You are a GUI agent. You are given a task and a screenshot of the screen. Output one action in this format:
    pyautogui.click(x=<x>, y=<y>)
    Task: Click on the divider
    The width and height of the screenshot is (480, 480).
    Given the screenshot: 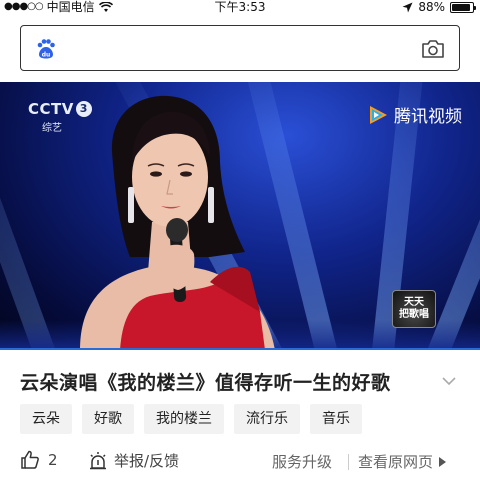 What is the action you would take?
    pyautogui.click(x=348, y=462)
    